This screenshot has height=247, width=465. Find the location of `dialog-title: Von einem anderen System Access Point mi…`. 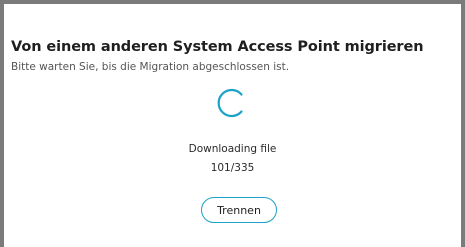

dialog-title: Von einem anderen System Access Point mi… is located at coordinates (217, 47).